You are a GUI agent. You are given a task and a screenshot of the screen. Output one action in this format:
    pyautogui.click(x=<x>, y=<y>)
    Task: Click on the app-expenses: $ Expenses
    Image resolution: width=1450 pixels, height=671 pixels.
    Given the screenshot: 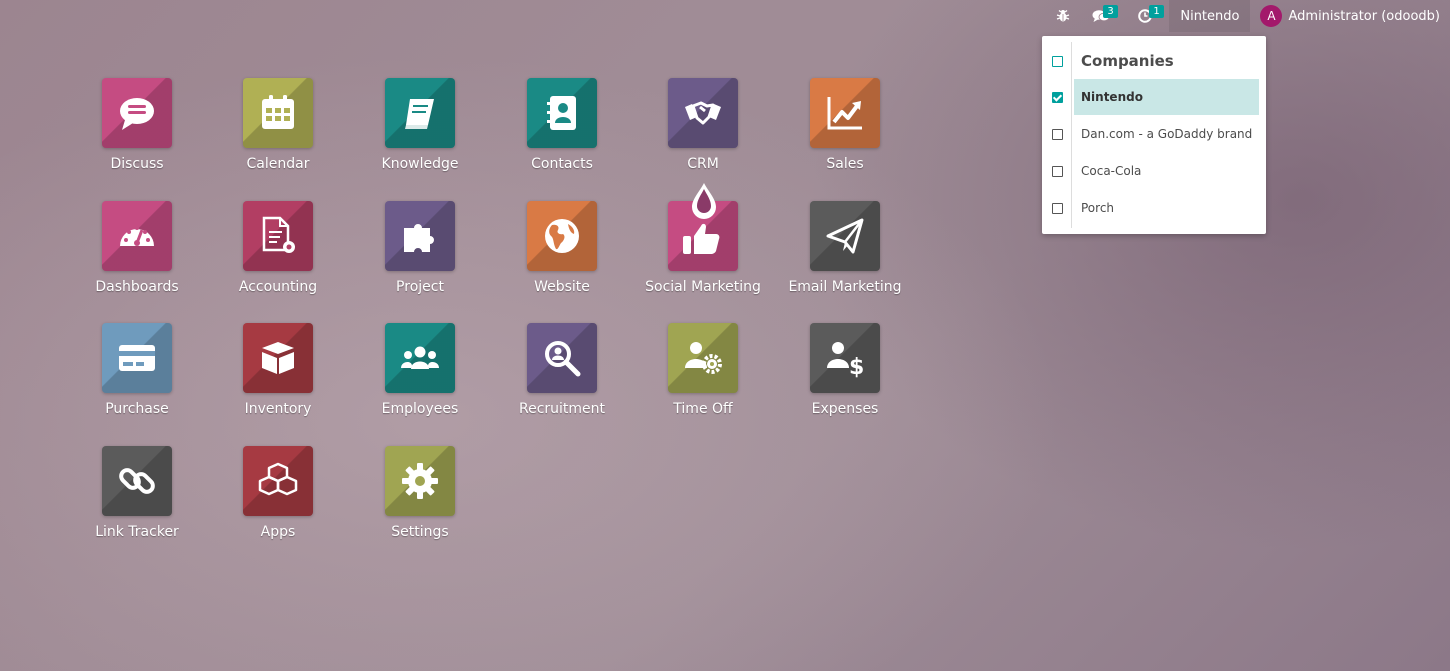 What is the action you would take?
    pyautogui.click(x=845, y=378)
    